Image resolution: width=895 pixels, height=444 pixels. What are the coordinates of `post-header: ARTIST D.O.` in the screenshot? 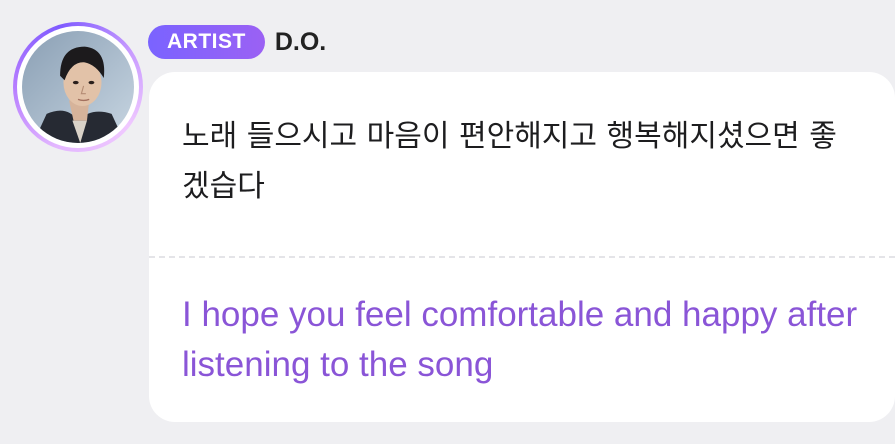 It's located at (237, 42).